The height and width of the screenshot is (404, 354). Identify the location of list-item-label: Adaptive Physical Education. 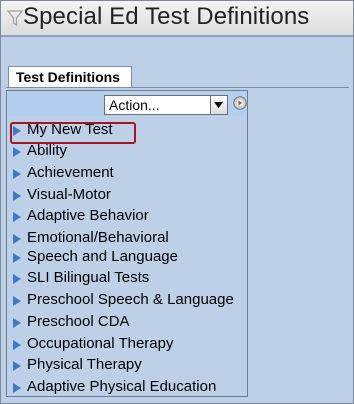
(122, 386).